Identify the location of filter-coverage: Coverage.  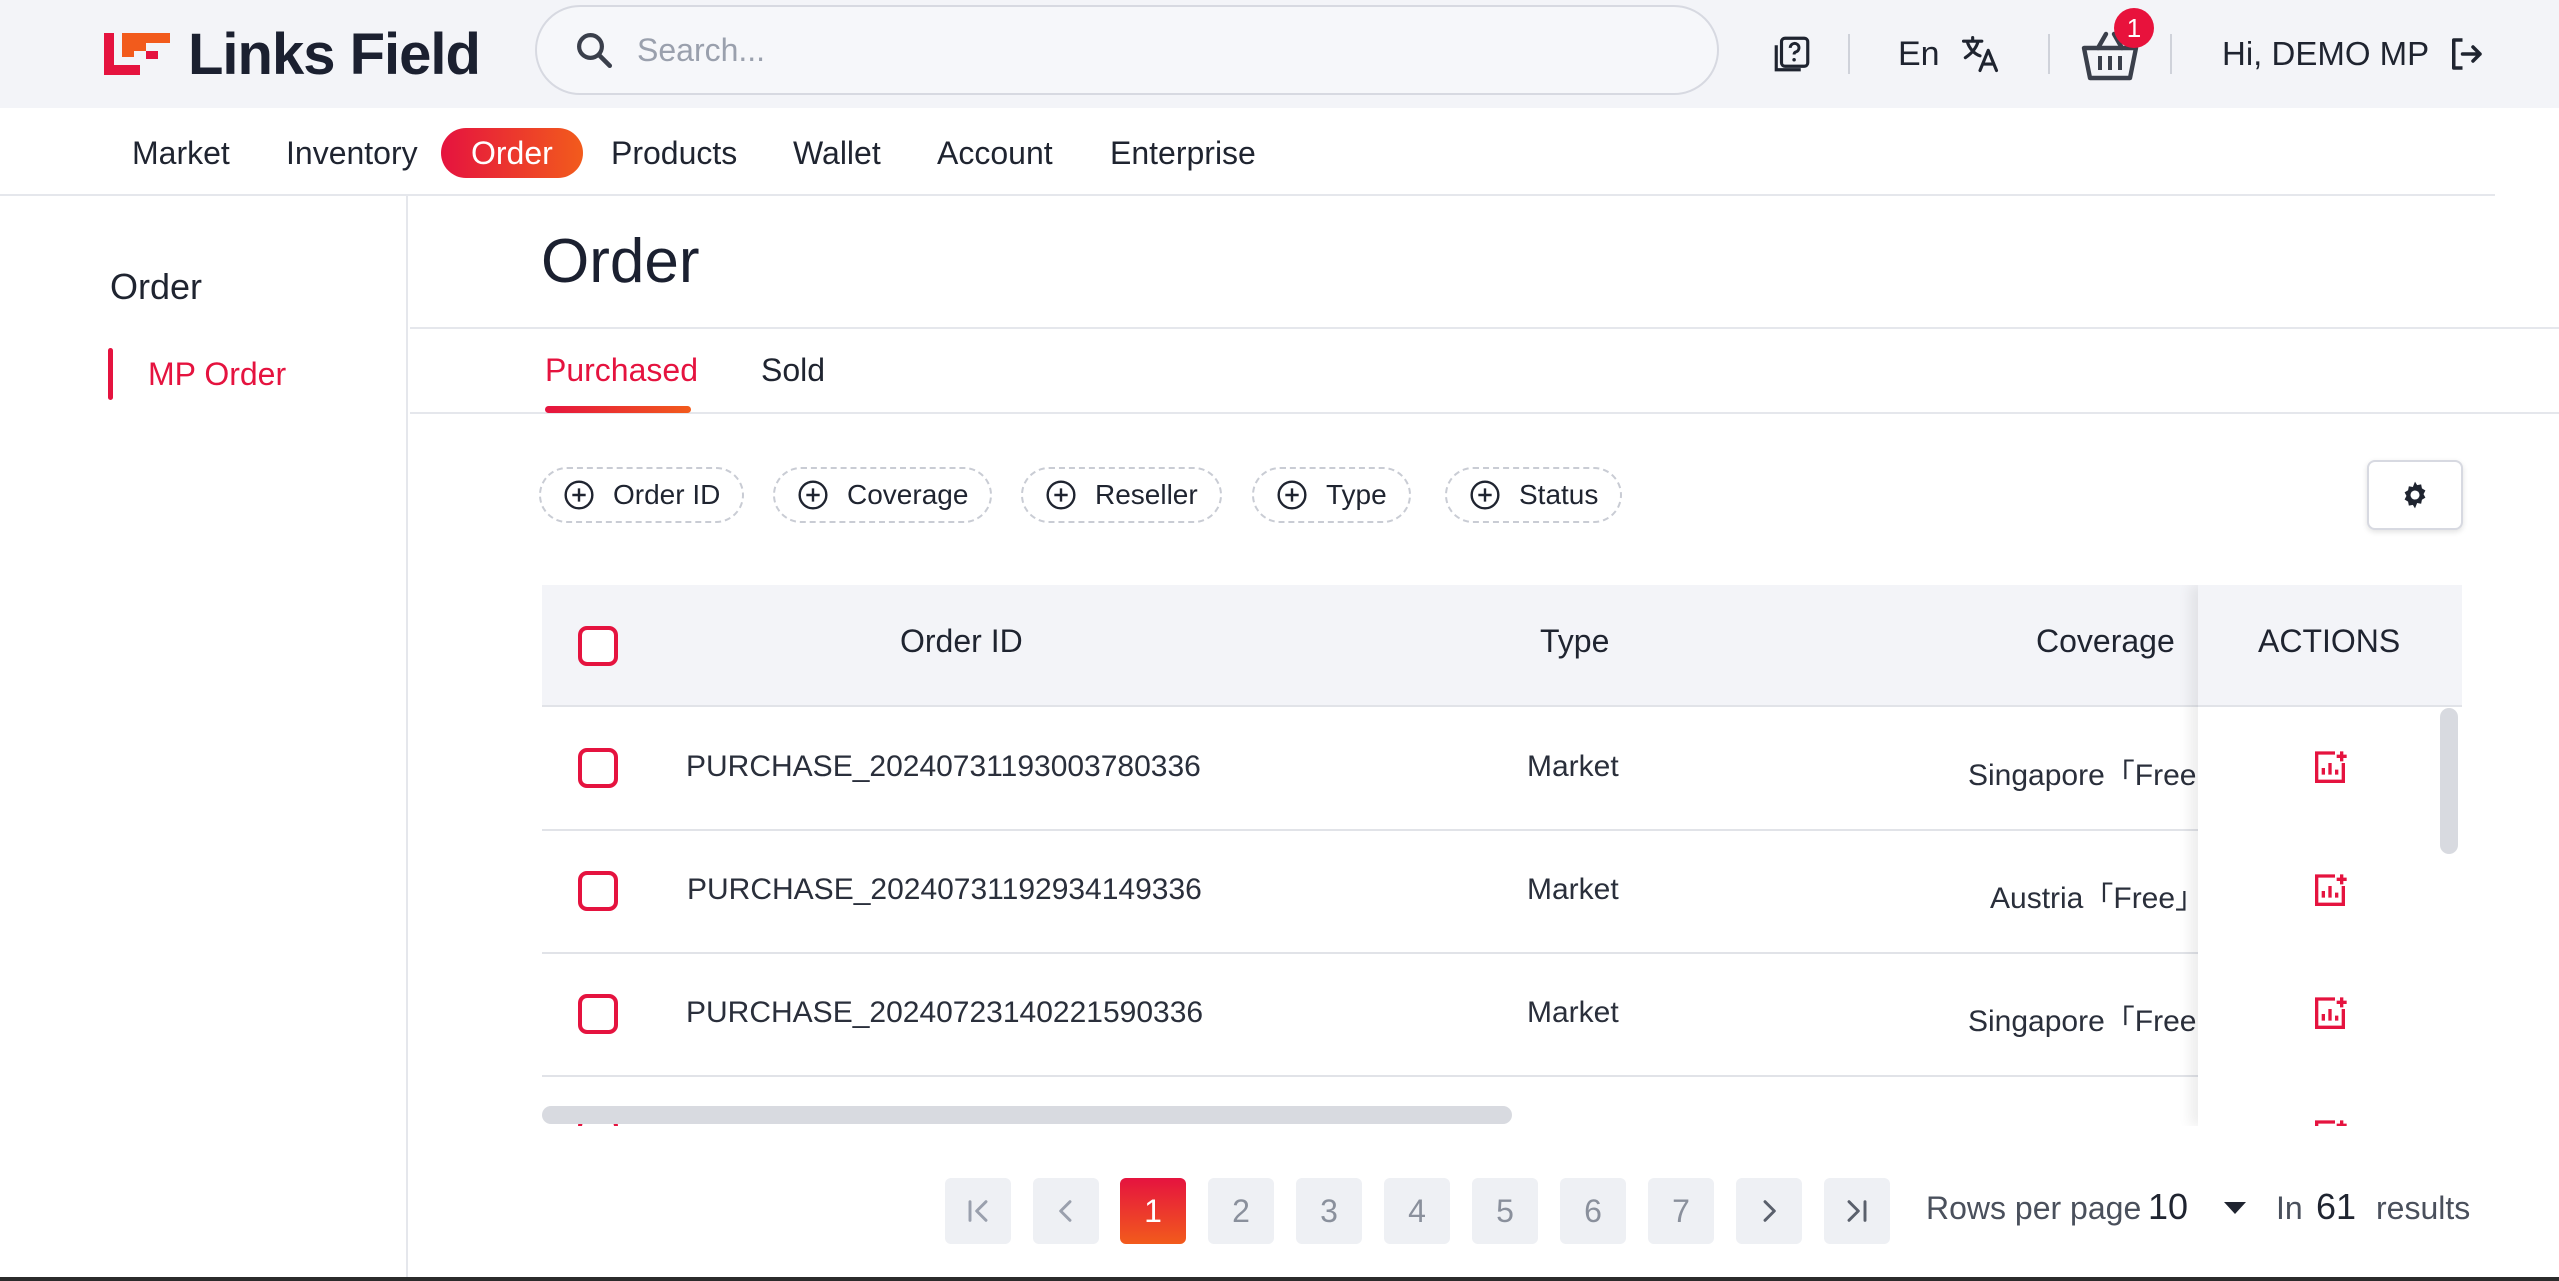
(883, 495).